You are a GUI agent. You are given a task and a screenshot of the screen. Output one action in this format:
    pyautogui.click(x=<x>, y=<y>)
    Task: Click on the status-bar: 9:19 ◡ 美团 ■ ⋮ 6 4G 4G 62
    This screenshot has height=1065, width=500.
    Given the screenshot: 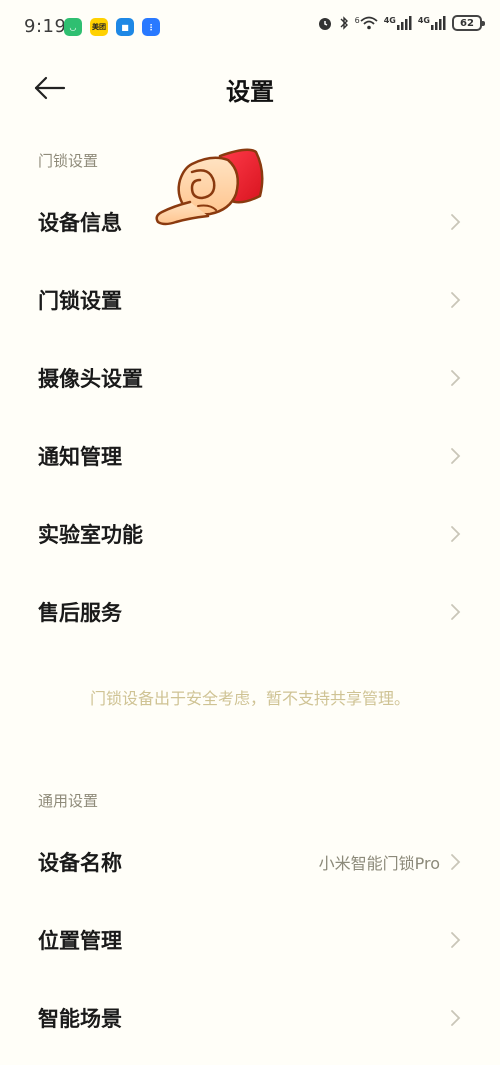 What is the action you would take?
    pyautogui.click(x=250, y=26)
    